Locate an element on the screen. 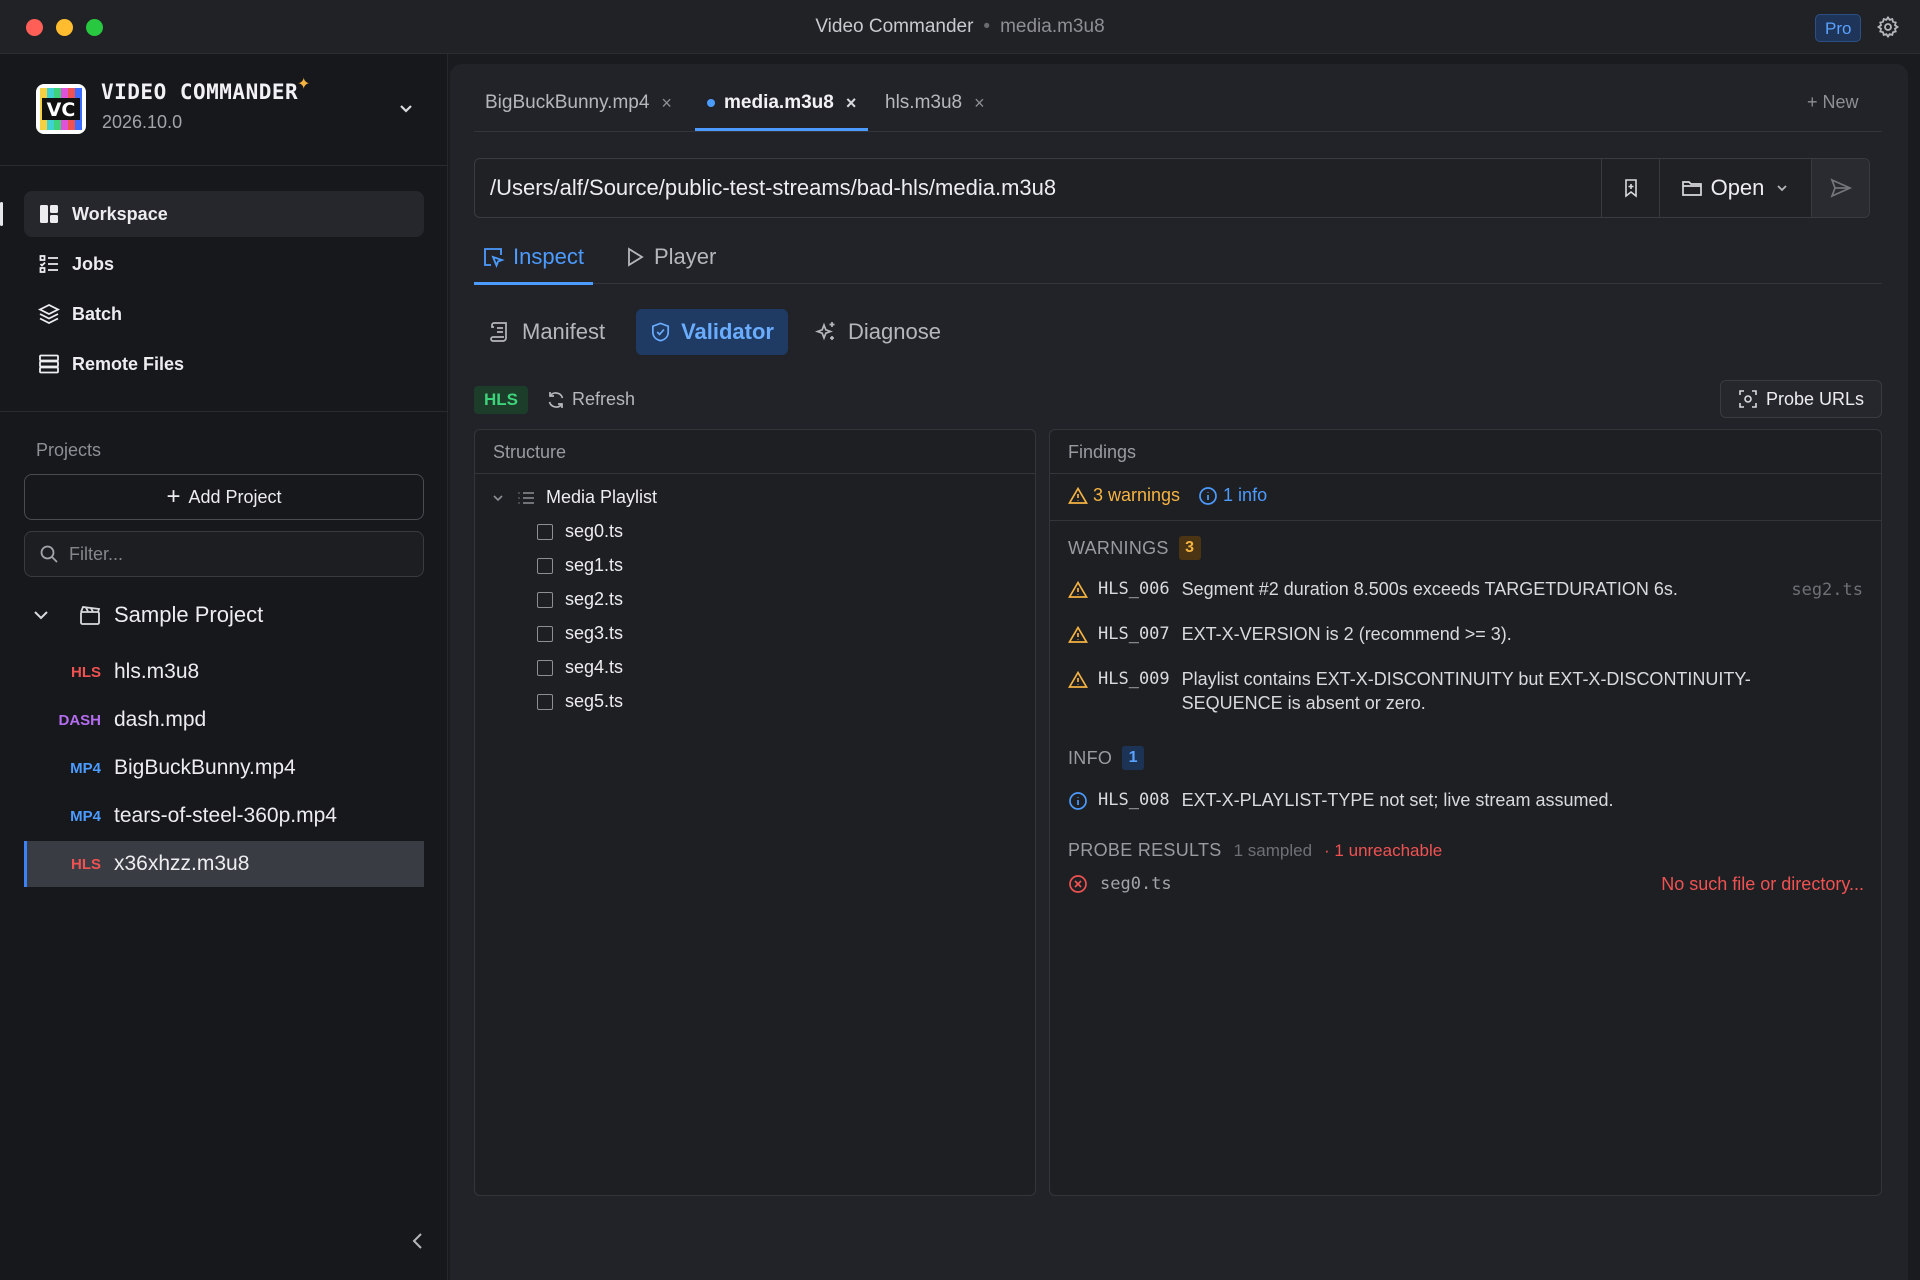 Image resolution: width=1920 pixels, height=1280 pixels. file-item: MP4 BigBuckBunny.mp4 is located at coordinates (224, 768).